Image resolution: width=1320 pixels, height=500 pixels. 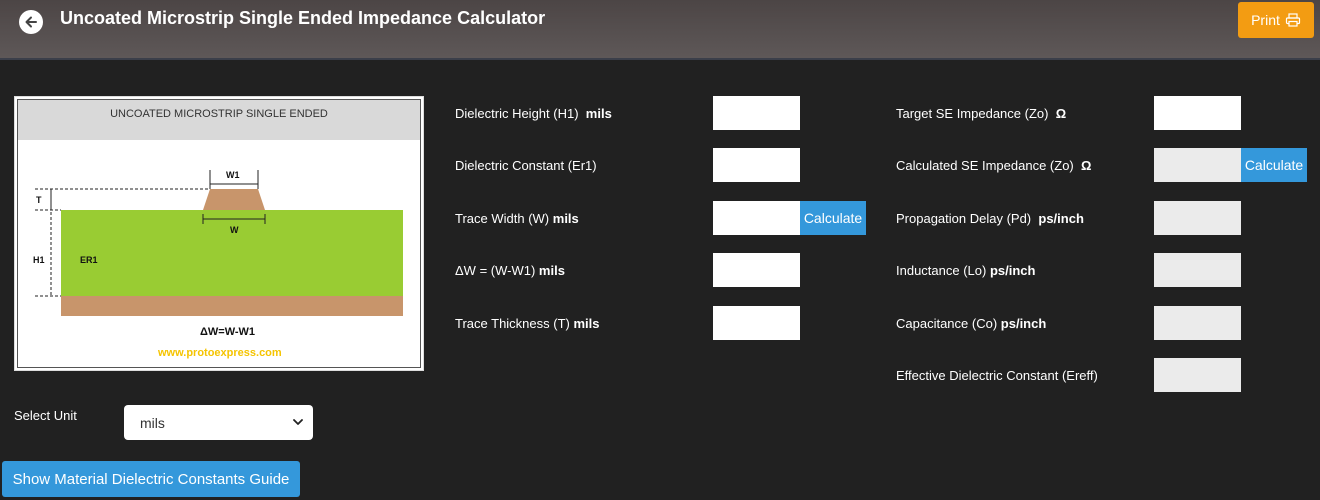 I want to click on target-impedance-label: Target SE Impedance (Zo) Ω, so click(x=981, y=113).